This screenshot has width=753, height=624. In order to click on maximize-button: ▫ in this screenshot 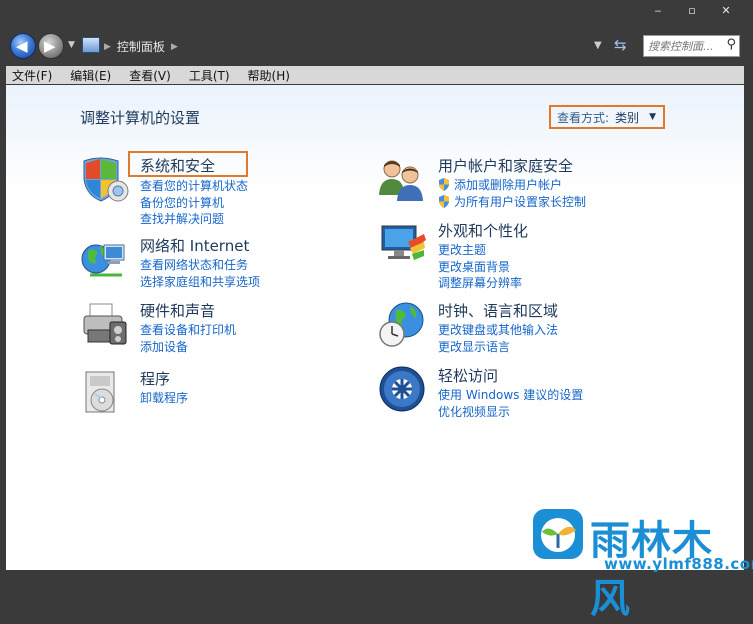, I will do `click(692, 11)`.